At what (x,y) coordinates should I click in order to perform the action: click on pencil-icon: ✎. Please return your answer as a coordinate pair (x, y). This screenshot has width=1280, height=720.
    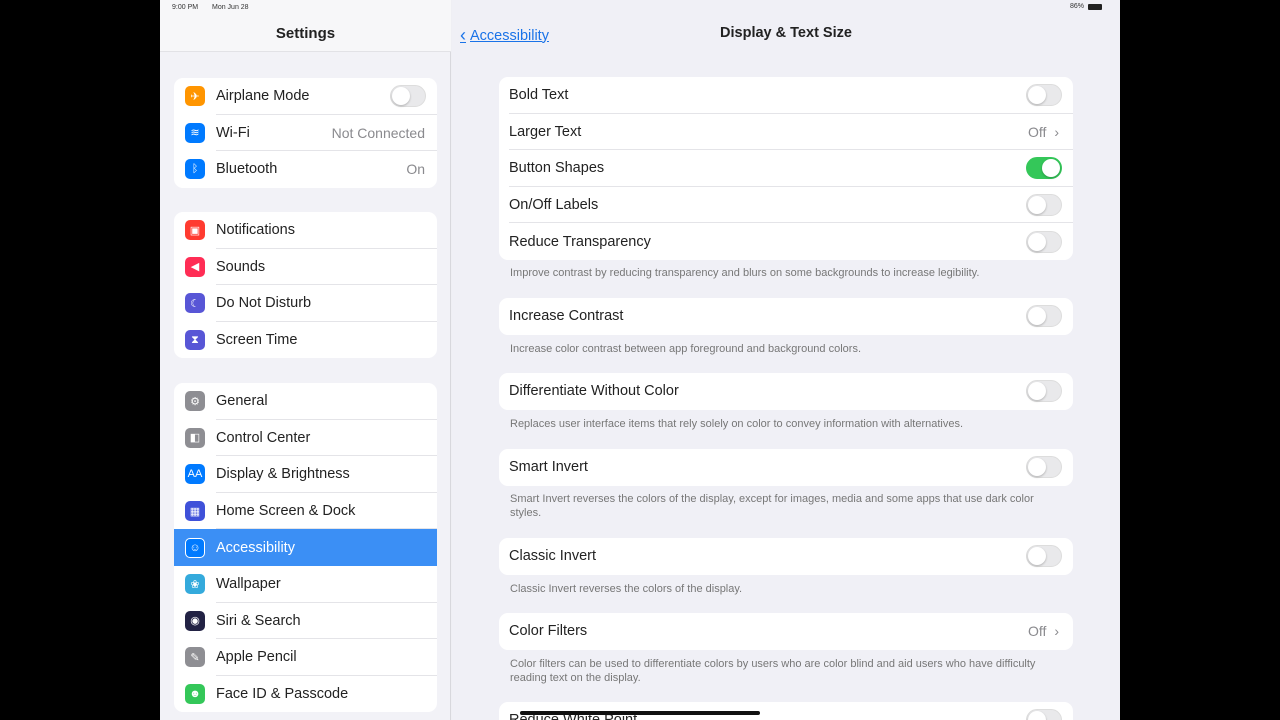
    Looking at the image, I should click on (195, 657).